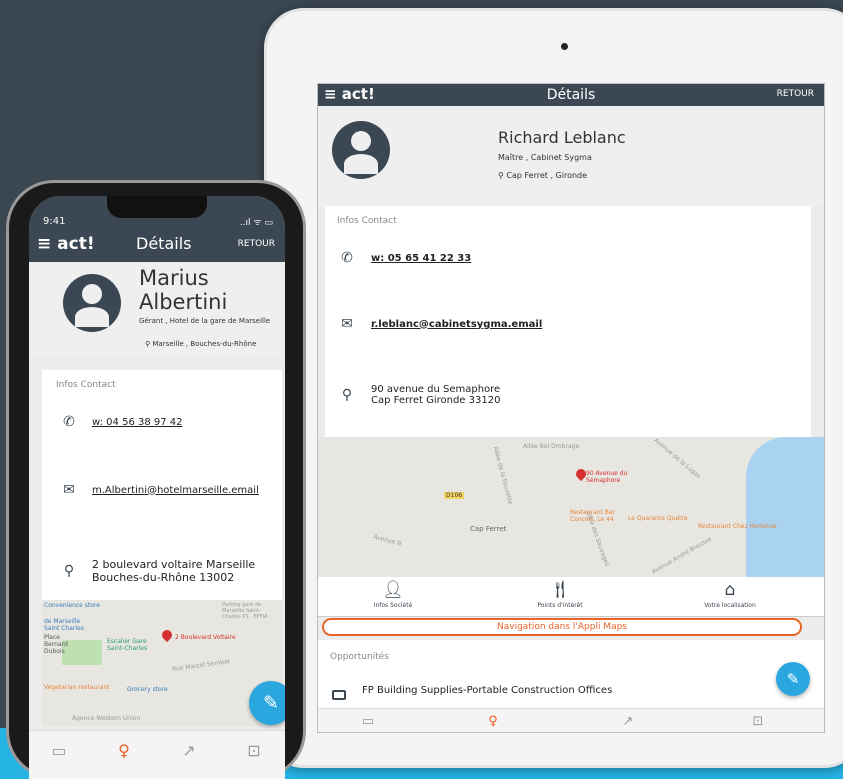  Describe the element at coordinates (174, 564) in the screenshot. I see `address-line1: 2 boulevard voltaire Marseille` at that location.